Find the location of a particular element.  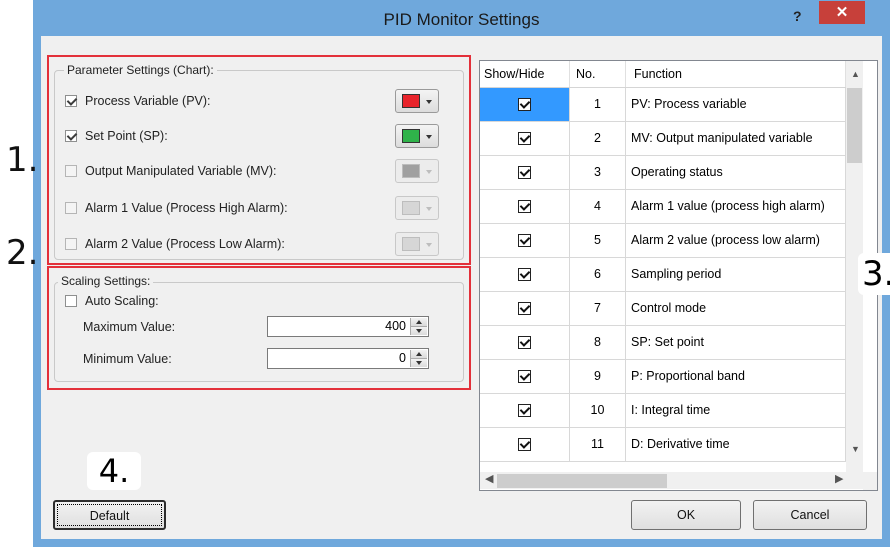

minimum-value-label: Minimum Value: is located at coordinates (127, 359).